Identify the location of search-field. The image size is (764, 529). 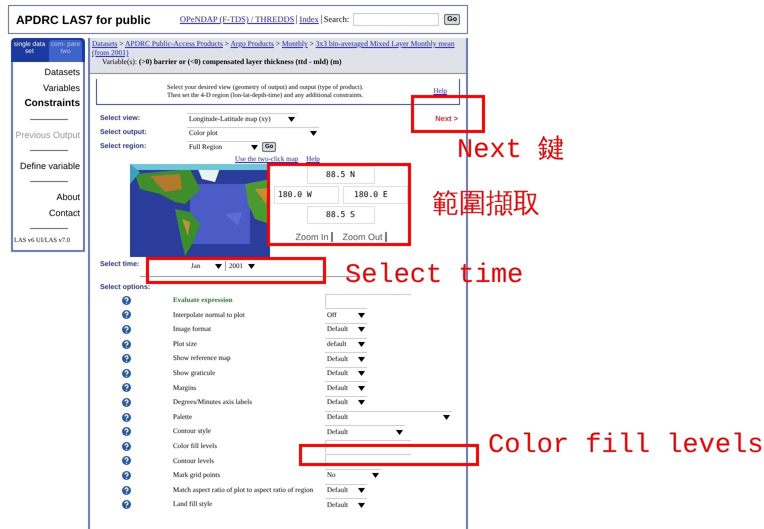
(396, 19).